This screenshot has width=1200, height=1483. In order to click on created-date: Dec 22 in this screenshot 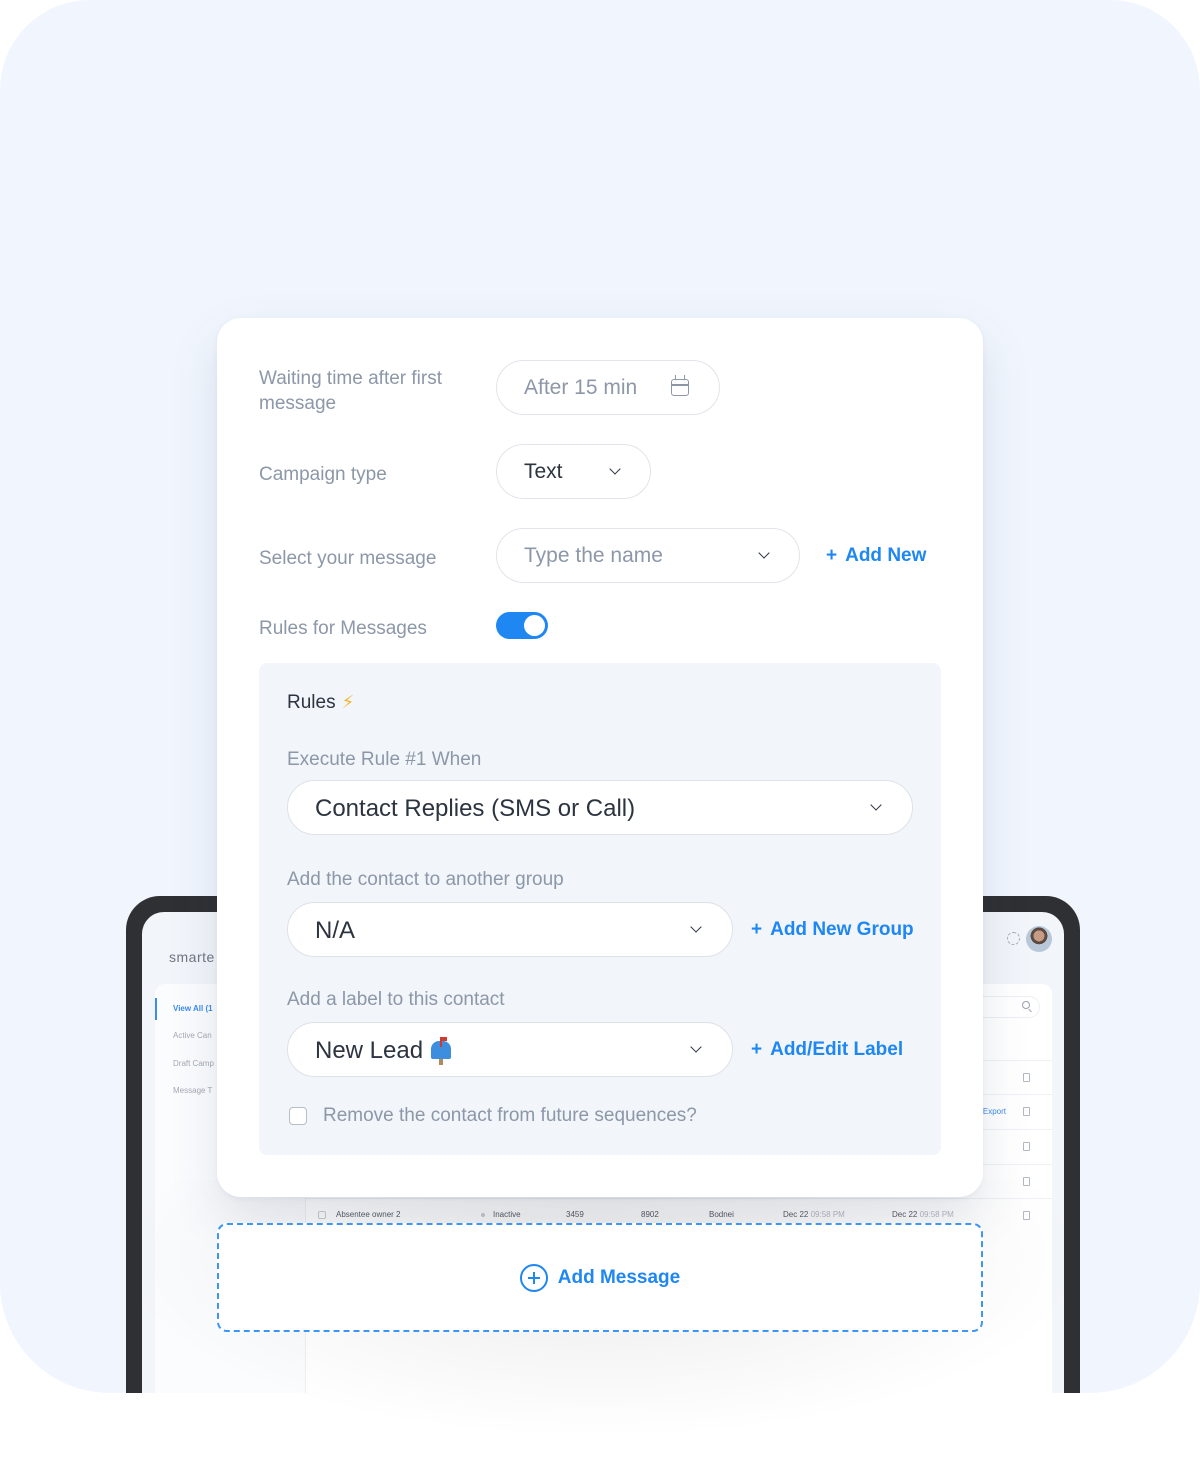, I will do `click(796, 1214)`.